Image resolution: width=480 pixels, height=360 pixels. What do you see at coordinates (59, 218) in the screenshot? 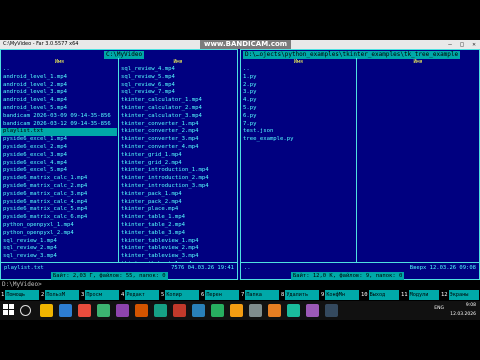
I see `file-item: pyside6_matrix_calc_6.mp4` at bounding box center [59, 218].